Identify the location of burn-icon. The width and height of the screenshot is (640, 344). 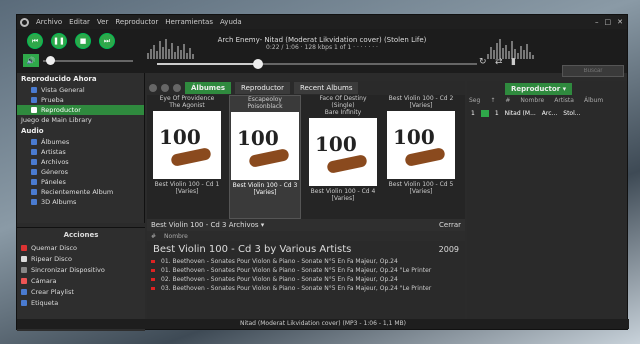
(24, 247).